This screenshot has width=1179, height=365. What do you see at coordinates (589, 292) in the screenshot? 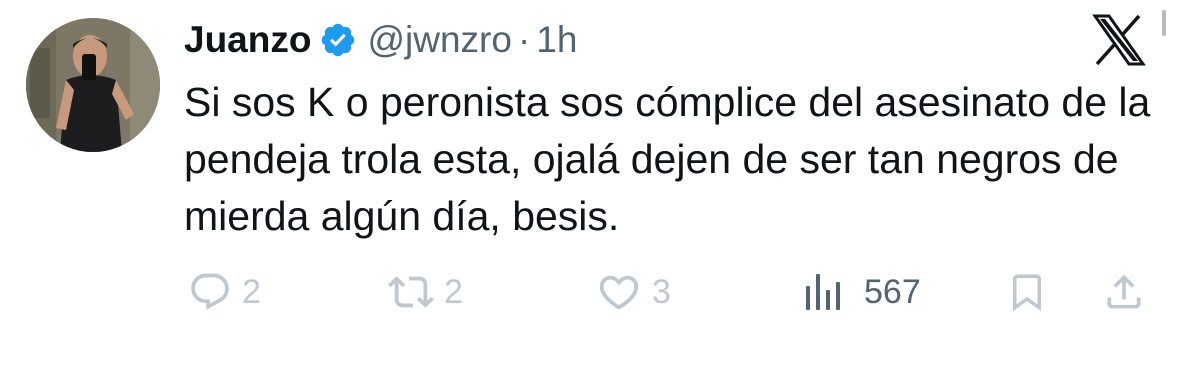
I see `tweet-actions-bar: 2 2 3 567` at bounding box center [589, 292].